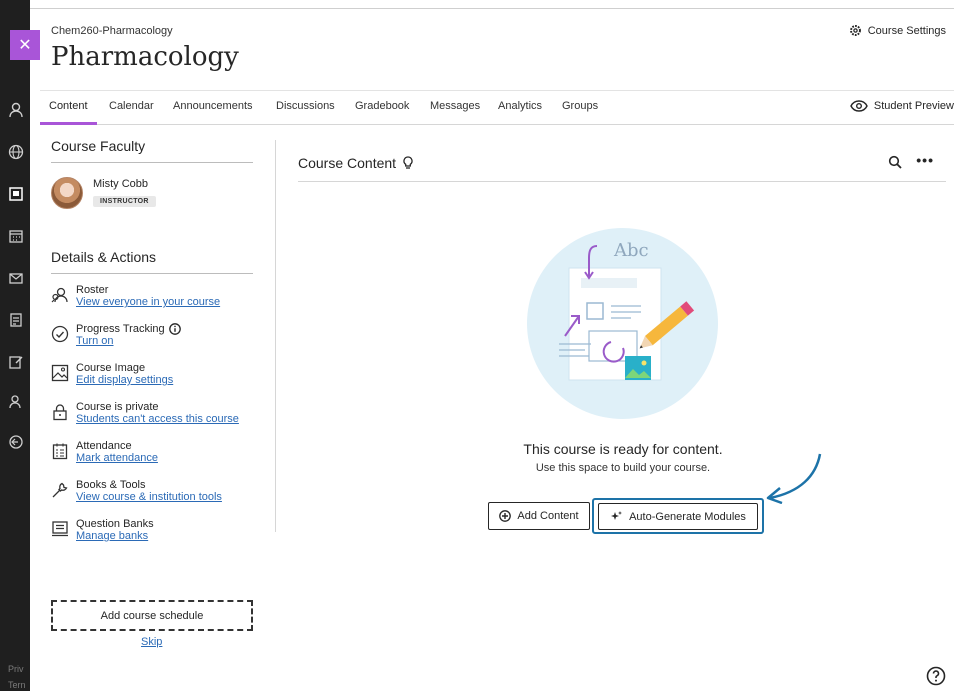 This screenshot has width=954, height=691. I want to click on attendance-action: Attendance Mark attendance, so click(152, 459).